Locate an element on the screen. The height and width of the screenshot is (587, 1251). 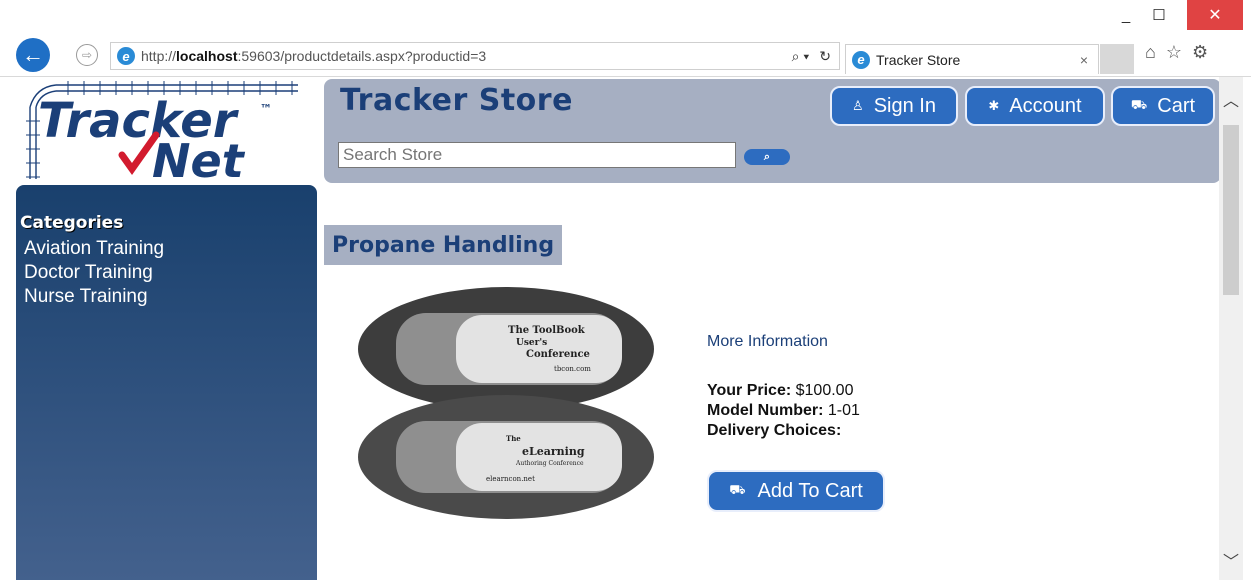
usb-top-line3: Conference is located at coordinates (558, 354).